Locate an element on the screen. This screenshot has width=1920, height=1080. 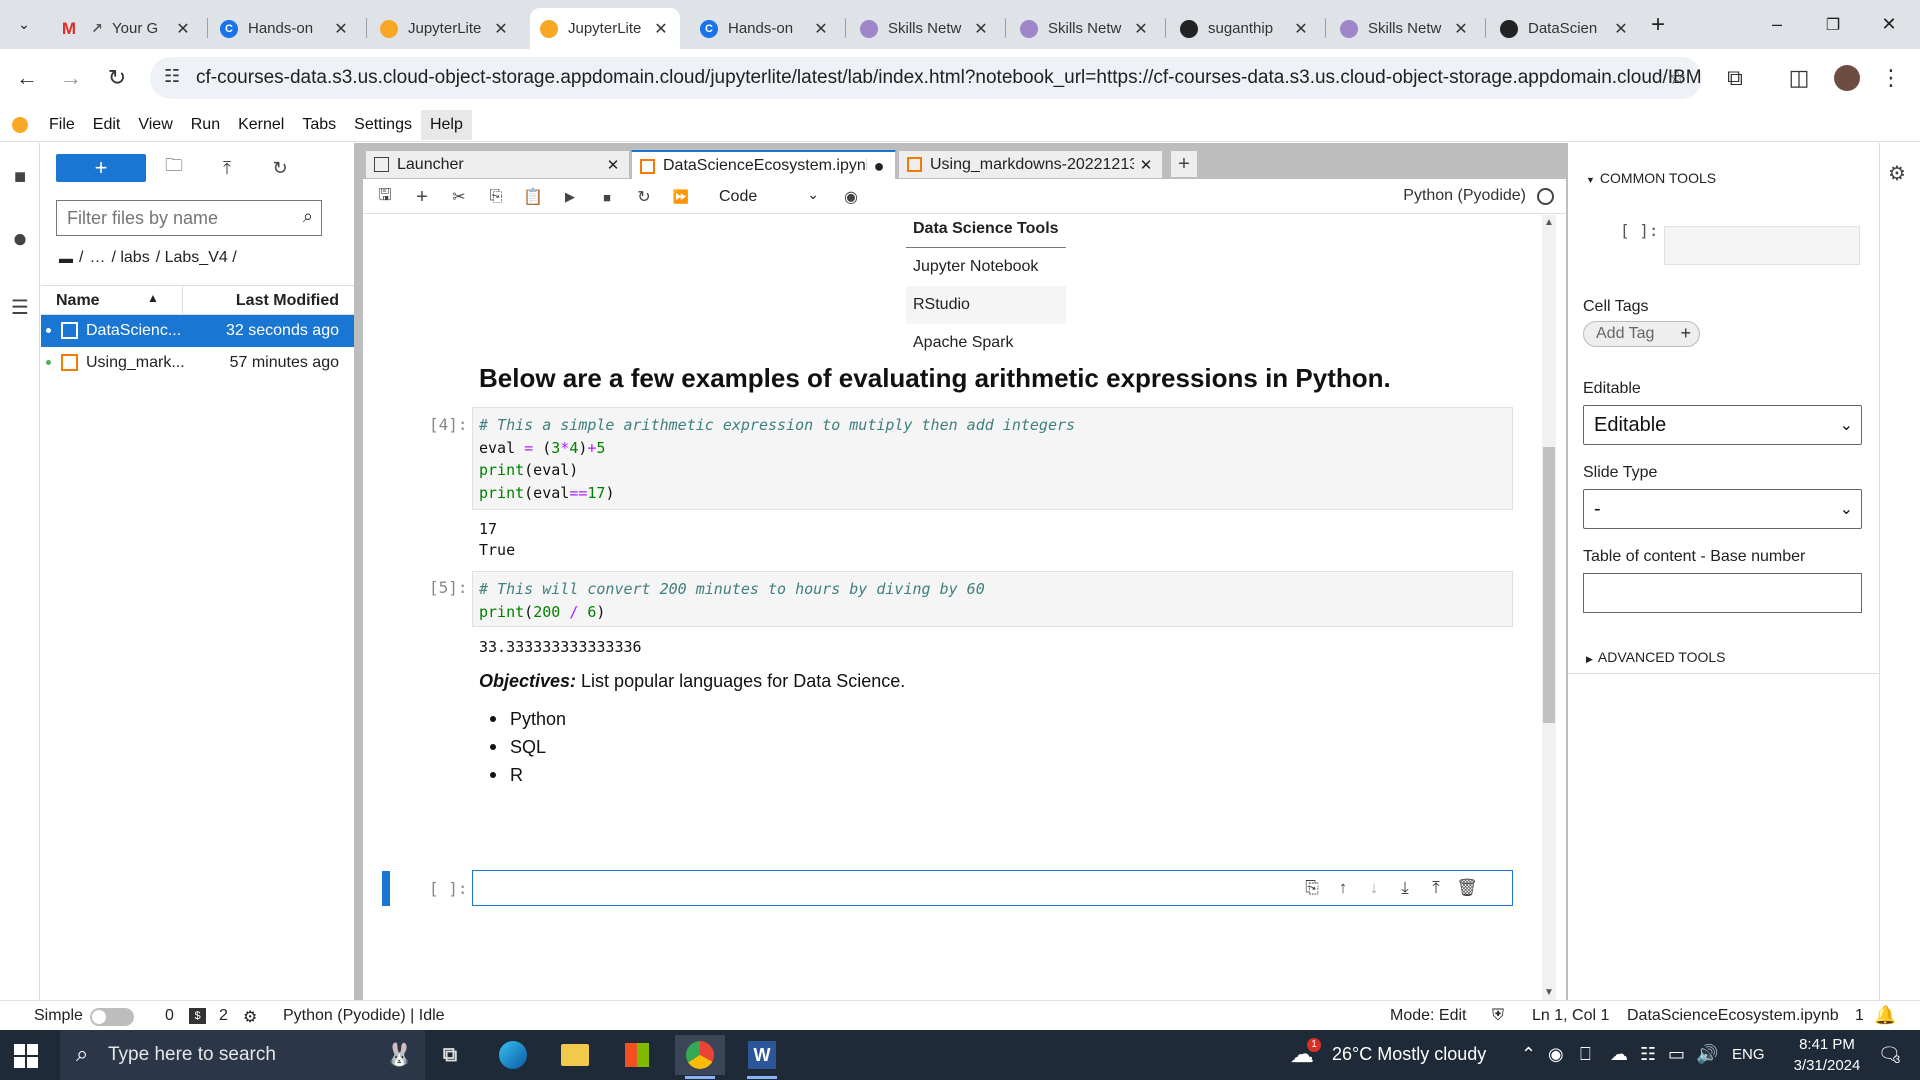
sidebar-splitter is located at coordinates (358, 571).